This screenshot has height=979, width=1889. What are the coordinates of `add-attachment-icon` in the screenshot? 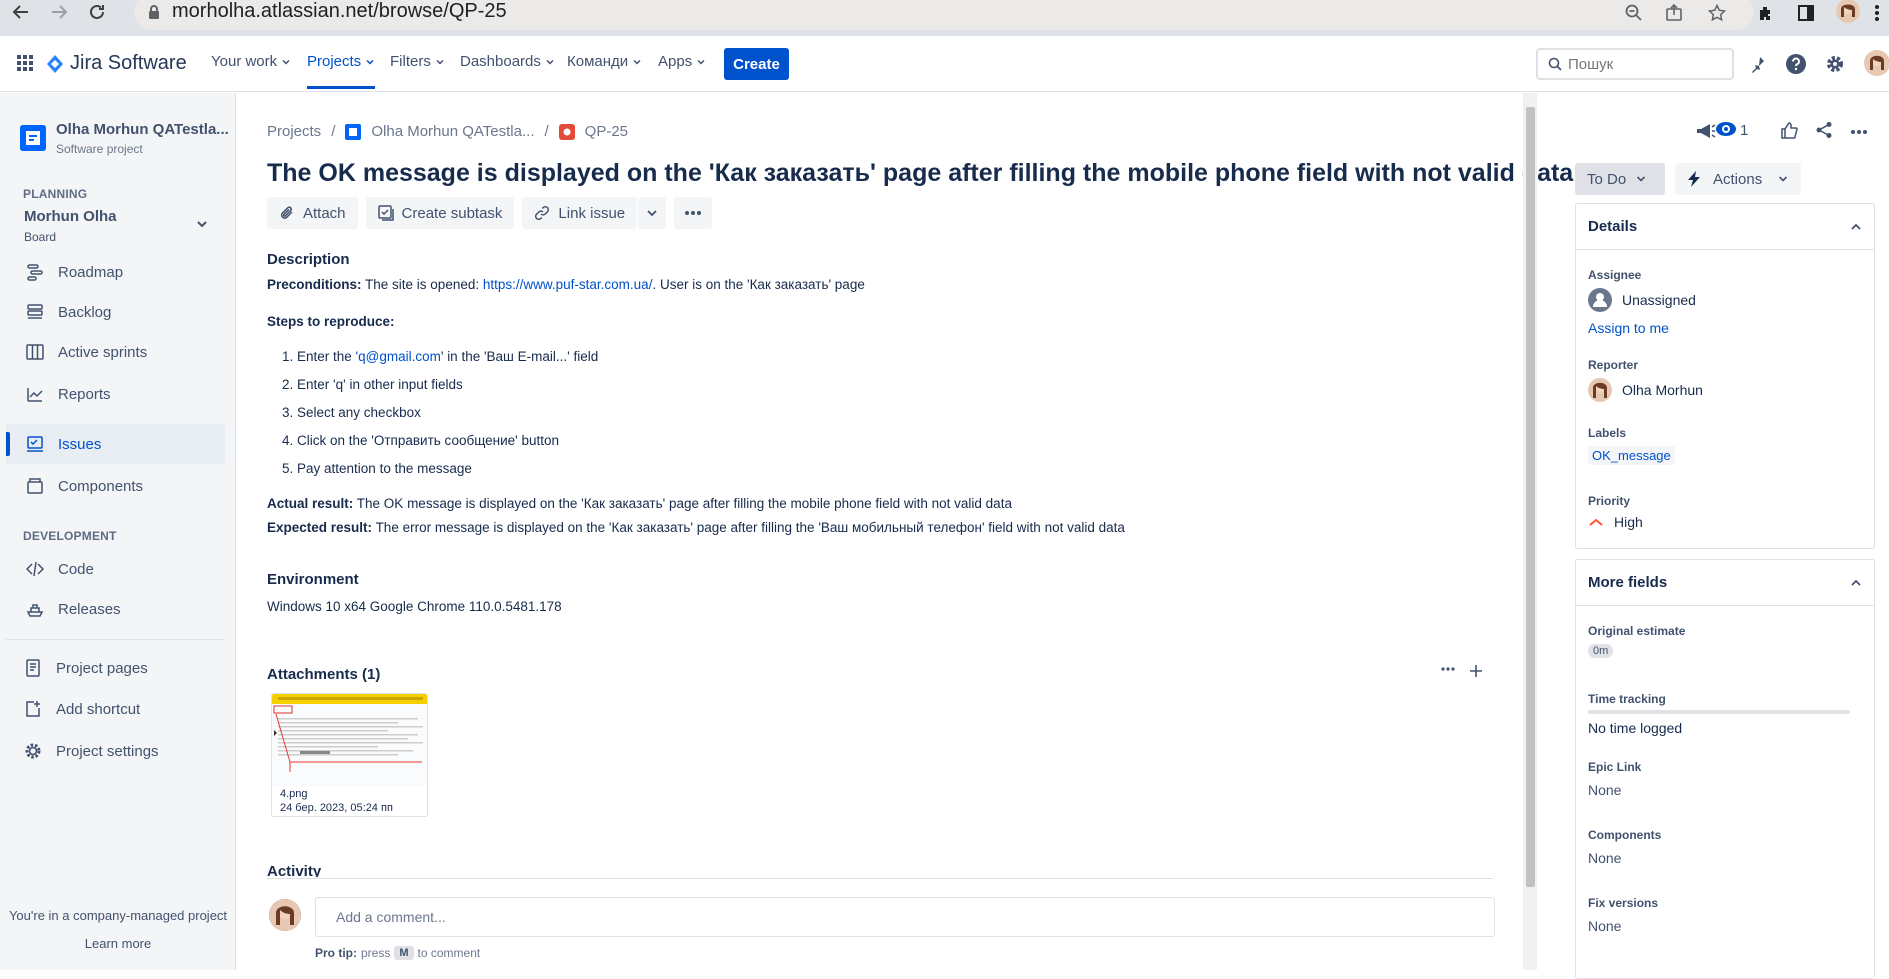 It's located at (1476, 671).